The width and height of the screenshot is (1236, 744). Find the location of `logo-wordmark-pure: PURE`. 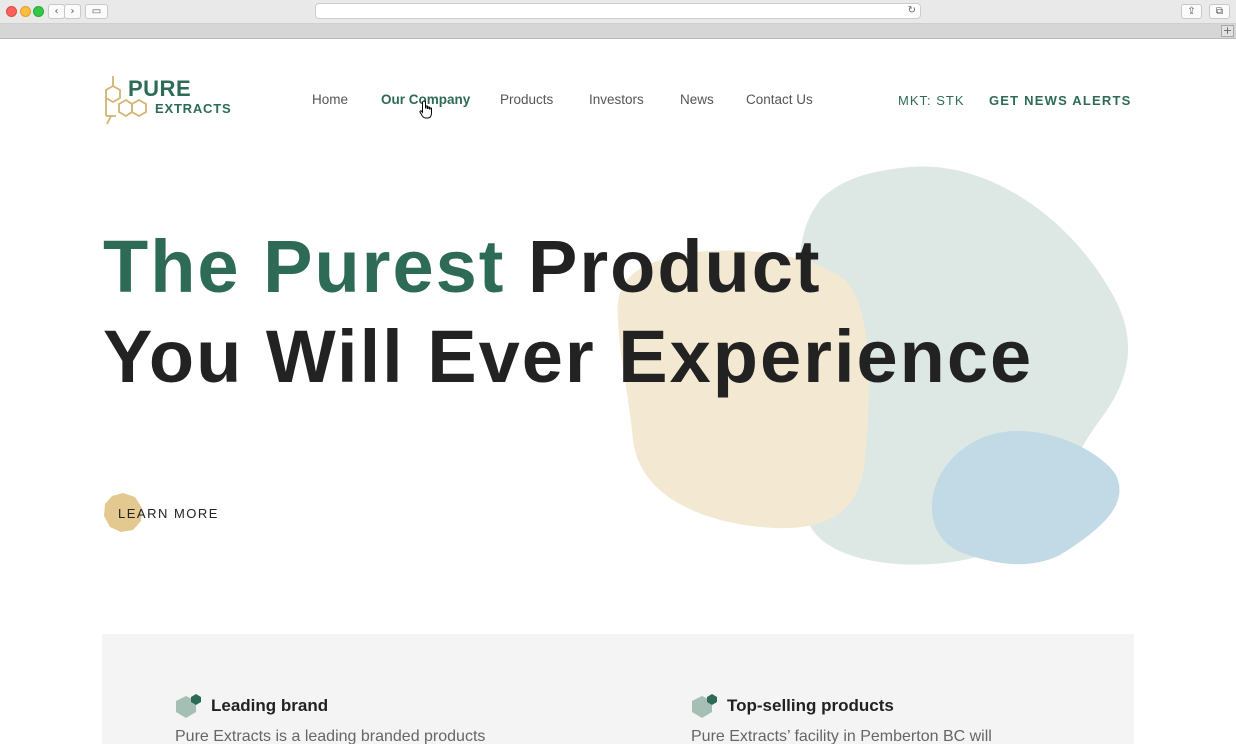

logo-wordmark-pure: PURE is located at coordinates (160, 88).